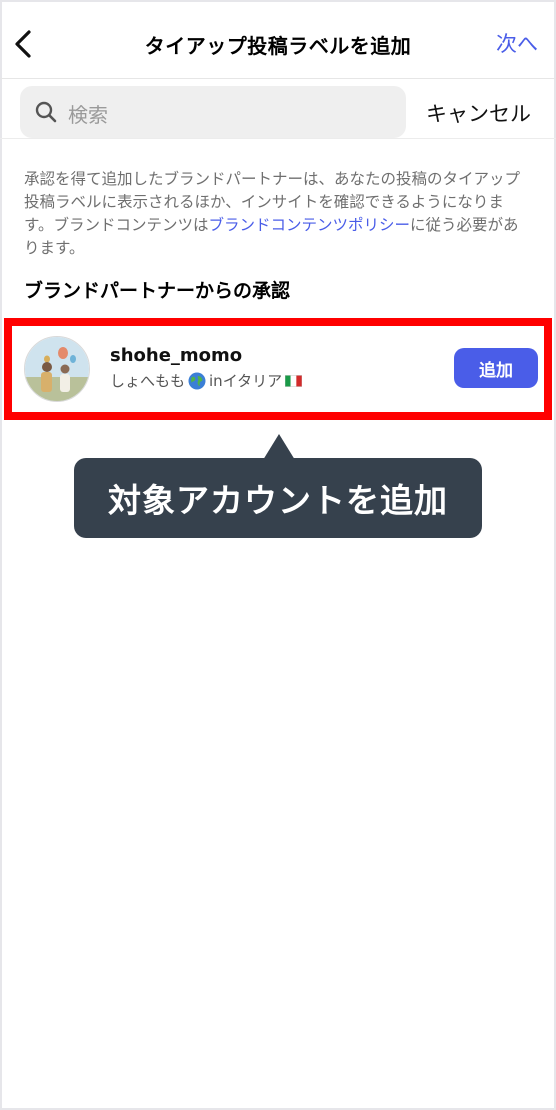  What do you see at coordinates (148, 381) in the screenshot?
I see `display-name-prefix: しょへもも` at bounding box center [148, 381].